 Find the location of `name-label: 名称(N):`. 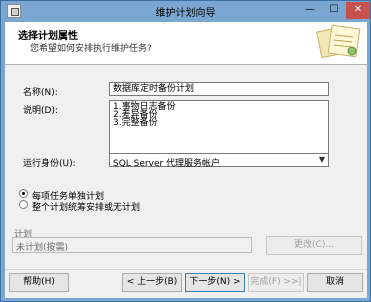

name-label: 名称(N): is located at coordinates (40, 93).